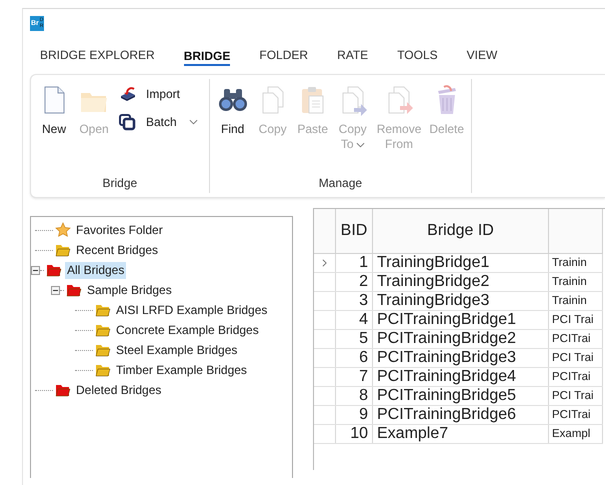 This screenshot has width=605, height=485. What do you see at coordinates (482, 55) in the screenshot?
I see `ribbon-tab: VIEW` at bounding box center [482, 55].